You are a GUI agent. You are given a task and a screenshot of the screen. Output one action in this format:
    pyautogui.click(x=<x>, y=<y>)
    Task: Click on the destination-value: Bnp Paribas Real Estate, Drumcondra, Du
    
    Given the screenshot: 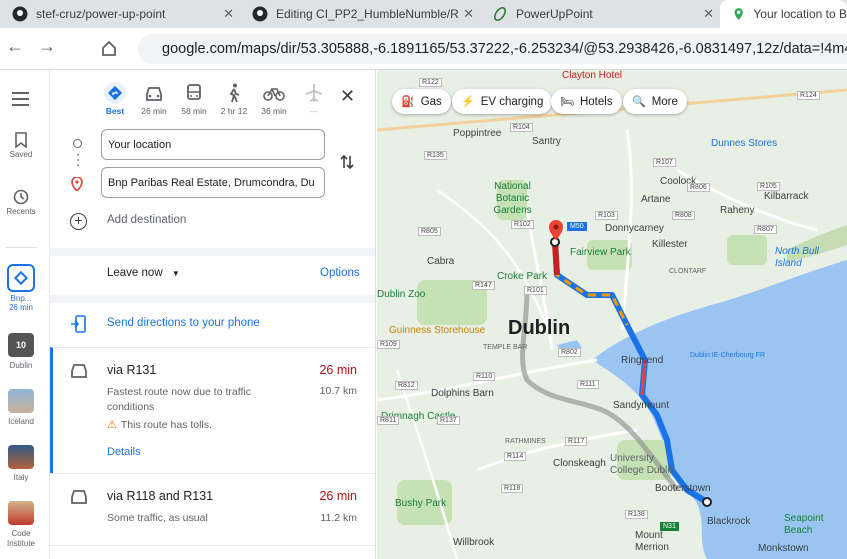 What is the action you would take?
    pyautogui.click(x=211, y=182)
    